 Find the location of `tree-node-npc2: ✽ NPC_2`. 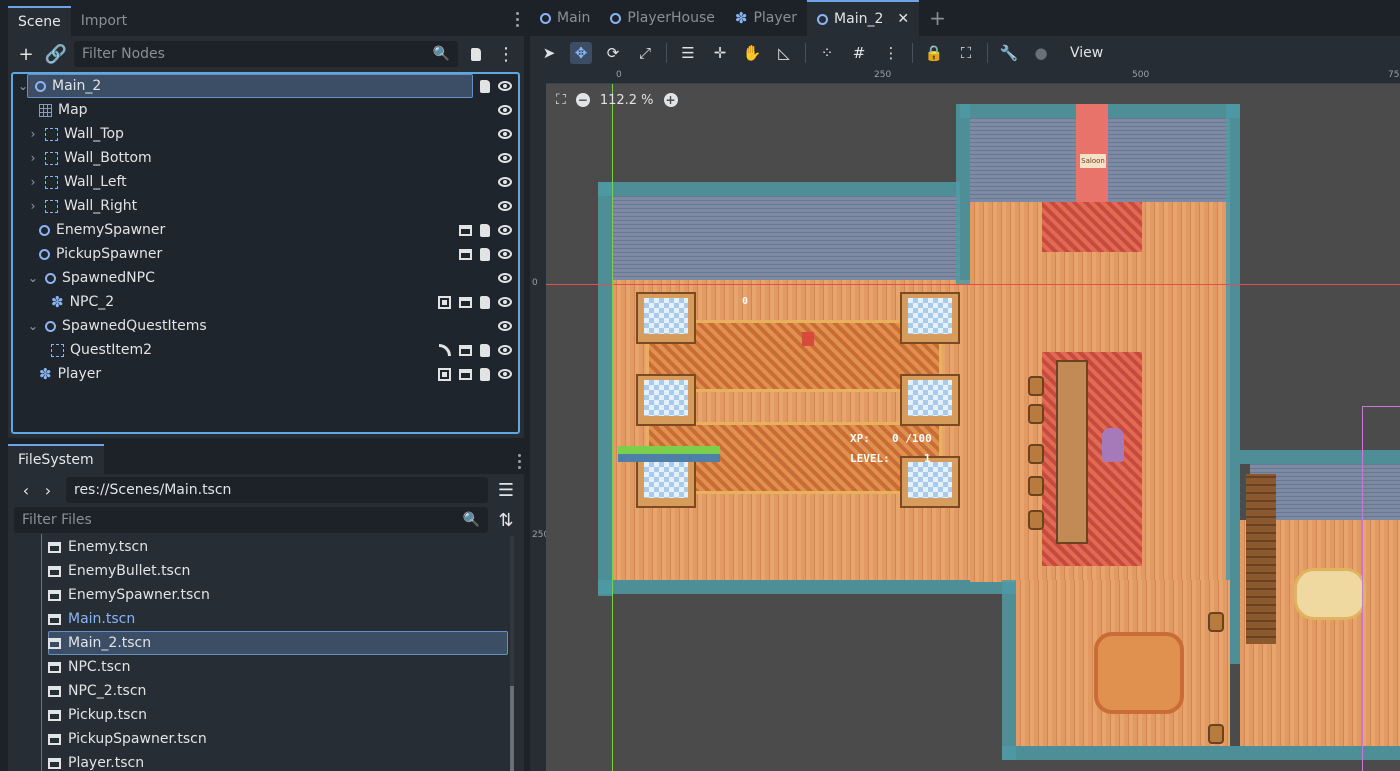

tree-node-npc2: ✽ NPC_2 is located at coordinates (265, 302).